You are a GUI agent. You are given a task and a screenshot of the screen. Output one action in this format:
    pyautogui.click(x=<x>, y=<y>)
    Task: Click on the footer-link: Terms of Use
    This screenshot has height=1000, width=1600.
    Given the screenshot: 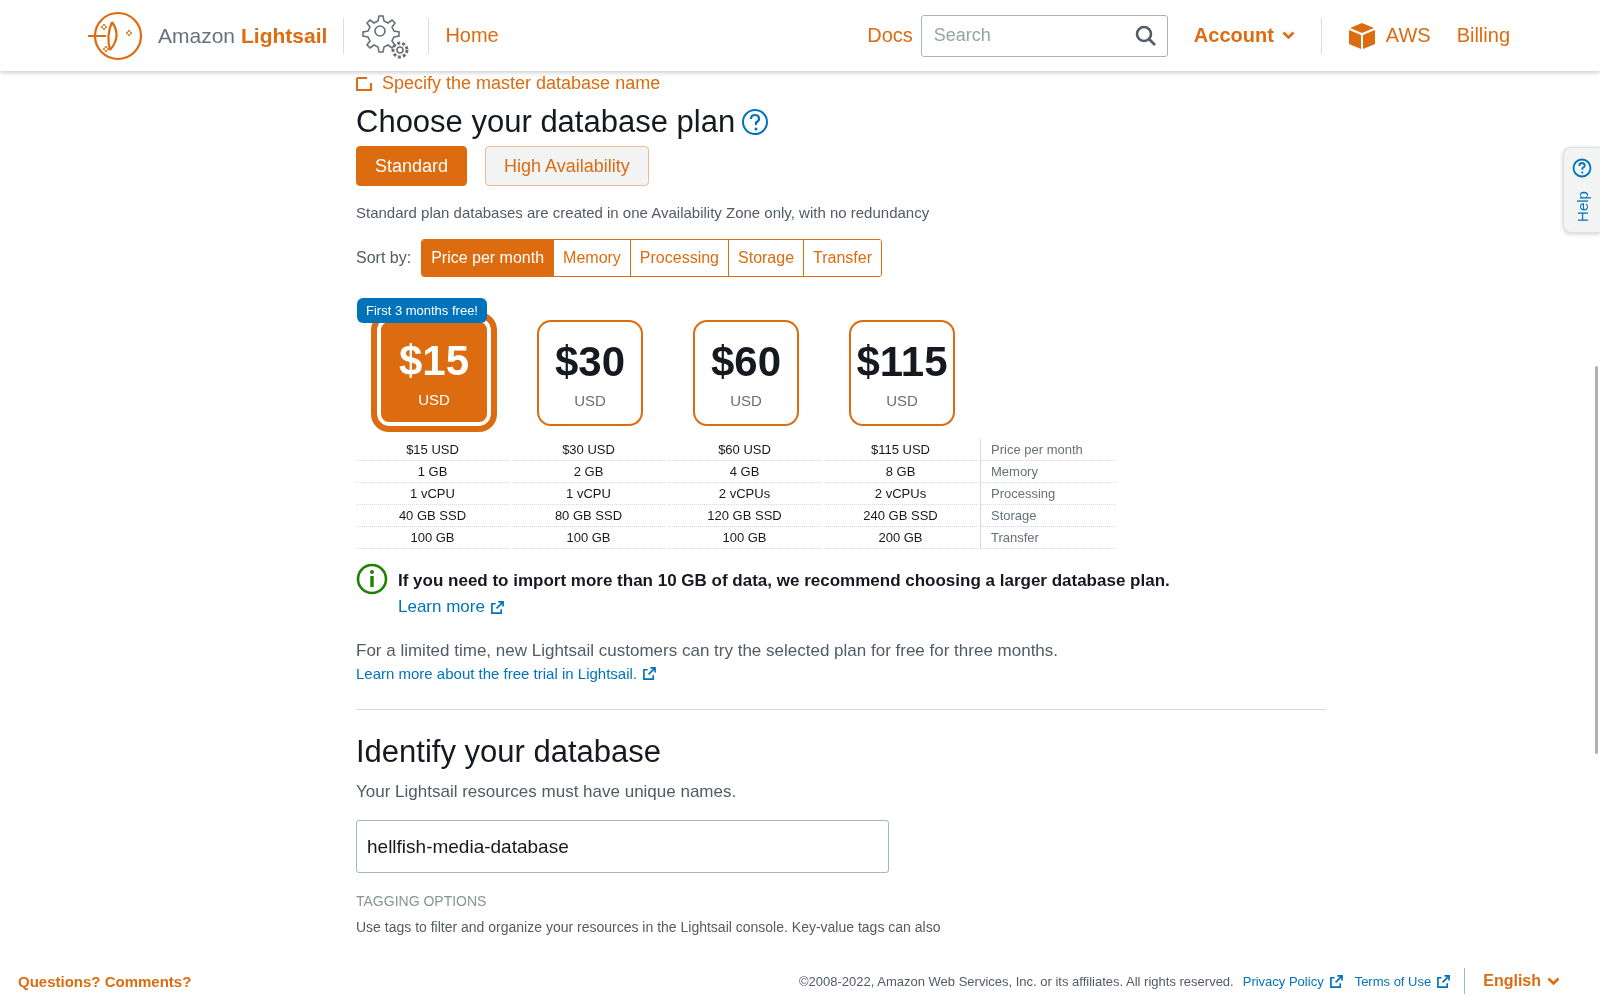 What is the action you would take?
    pyautogui.click(x=1402, y=981)
    